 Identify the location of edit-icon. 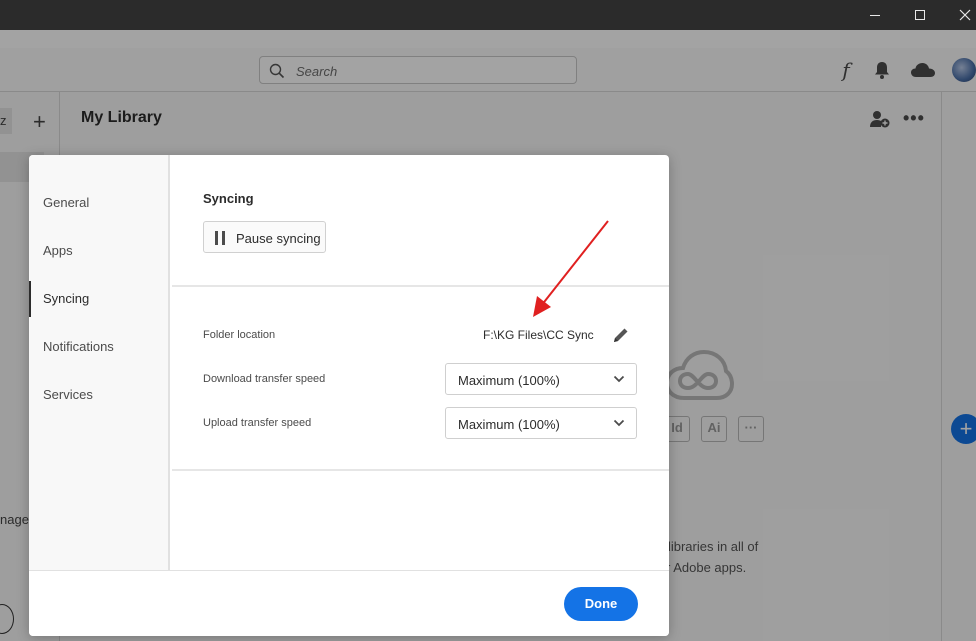
(621, 335).